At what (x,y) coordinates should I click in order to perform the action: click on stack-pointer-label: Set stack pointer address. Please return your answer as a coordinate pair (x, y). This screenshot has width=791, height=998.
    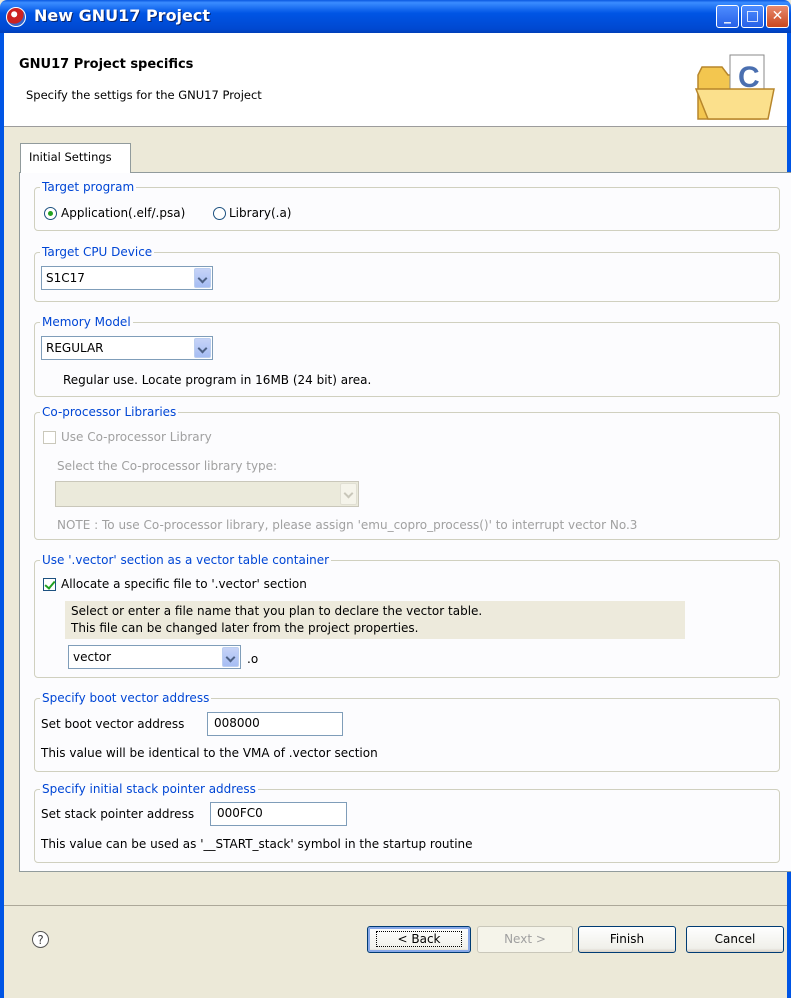
    Looking at the image, I should click on (118, 814).